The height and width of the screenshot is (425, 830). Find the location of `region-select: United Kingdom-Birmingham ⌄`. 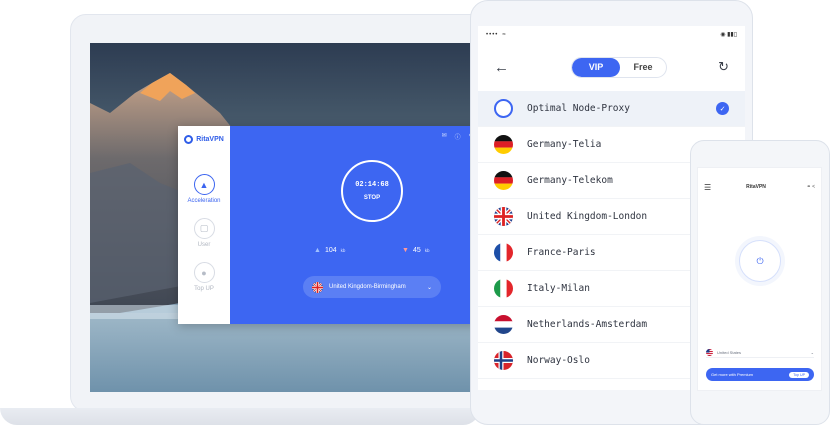

region-select: United Kingdom-Birmingham ⌄ is located at coordinates (372, 287).